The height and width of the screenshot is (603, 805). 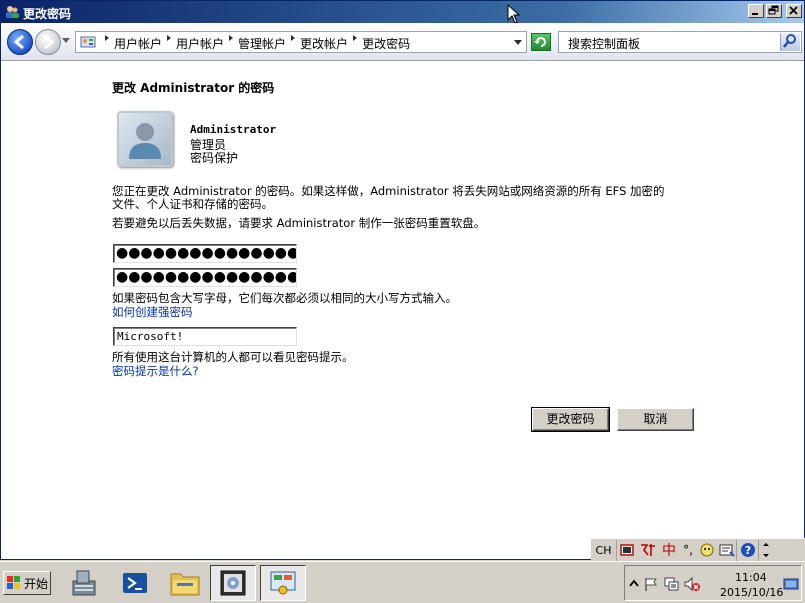 What do you see at coordinates (193, 88) in the screenshot?
I see `page-title: 更改 Administrator 的密码` at bounding box center [193, 88].